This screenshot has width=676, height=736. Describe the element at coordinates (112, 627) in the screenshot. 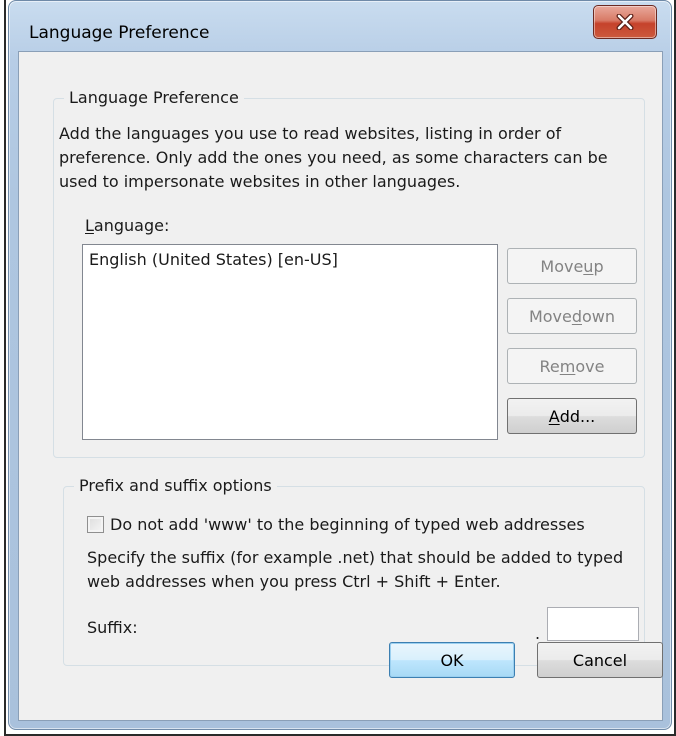

I see `suffix-label: Suffix:` at that location.